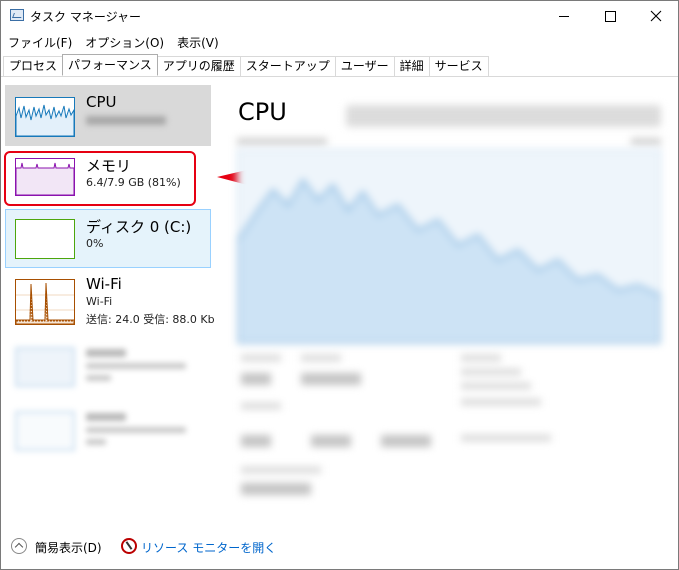 The image size is (679, 570). Describe the element at coordinates (110, 64) in the screenshot. I see `tab-performance: パフォーマンス` at that location.